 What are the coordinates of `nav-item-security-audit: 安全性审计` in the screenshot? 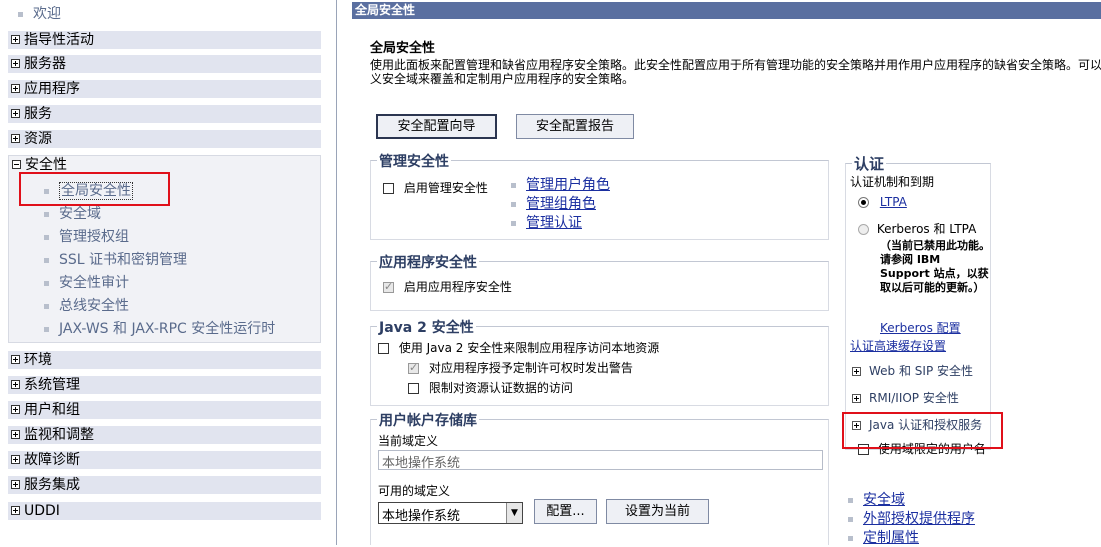 It's located at (86, 282).